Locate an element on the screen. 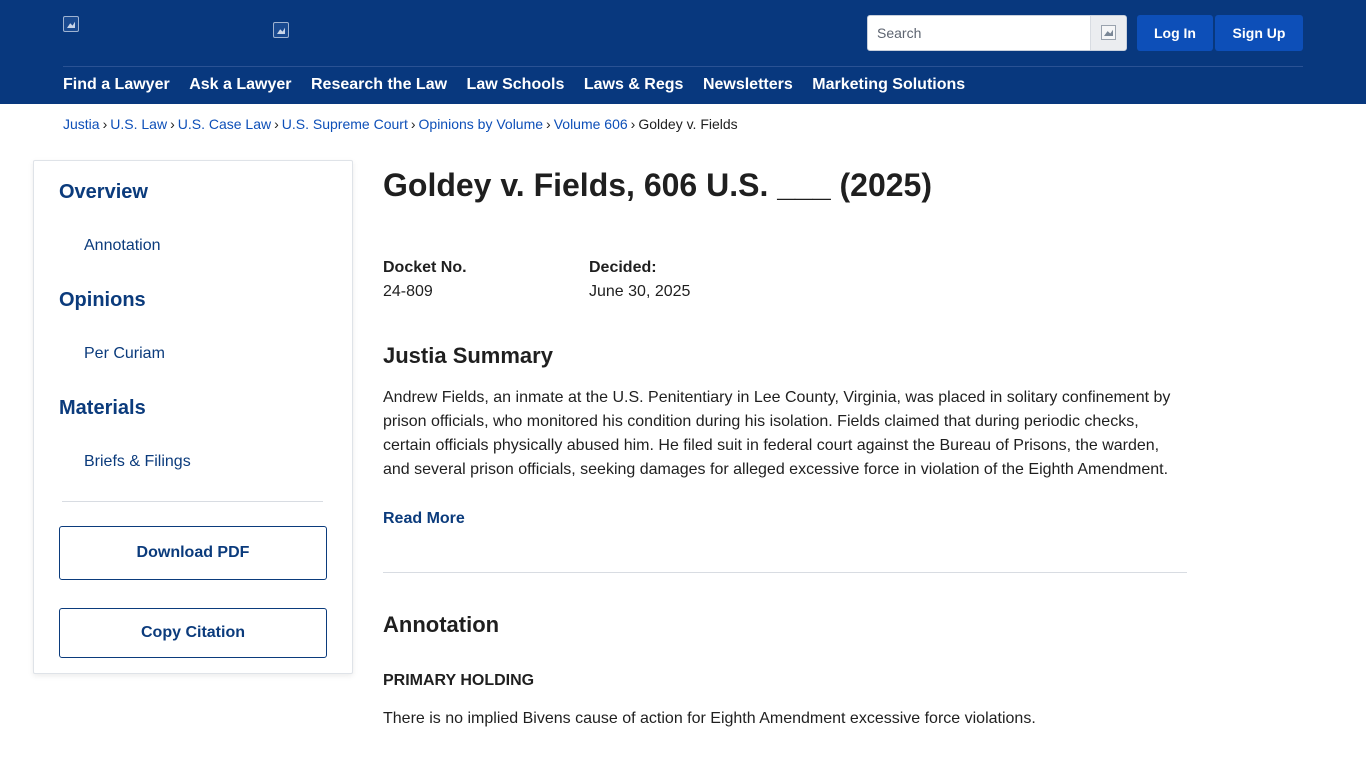 The image size is (1366, 768). read-more-link: Read More is located at coordinates (424, 519).